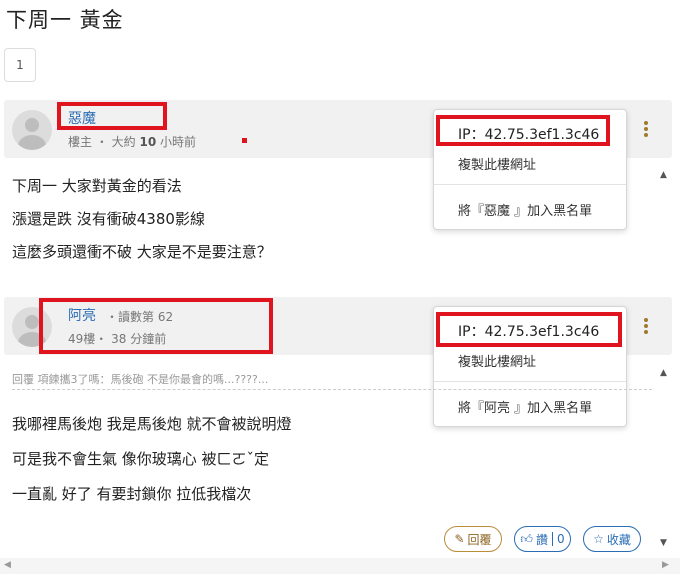 The image size is (680, 574). Describe the element at coordinates (65, 20) in the screenshot. I see `page-title: 下周一 黃金` at that location.